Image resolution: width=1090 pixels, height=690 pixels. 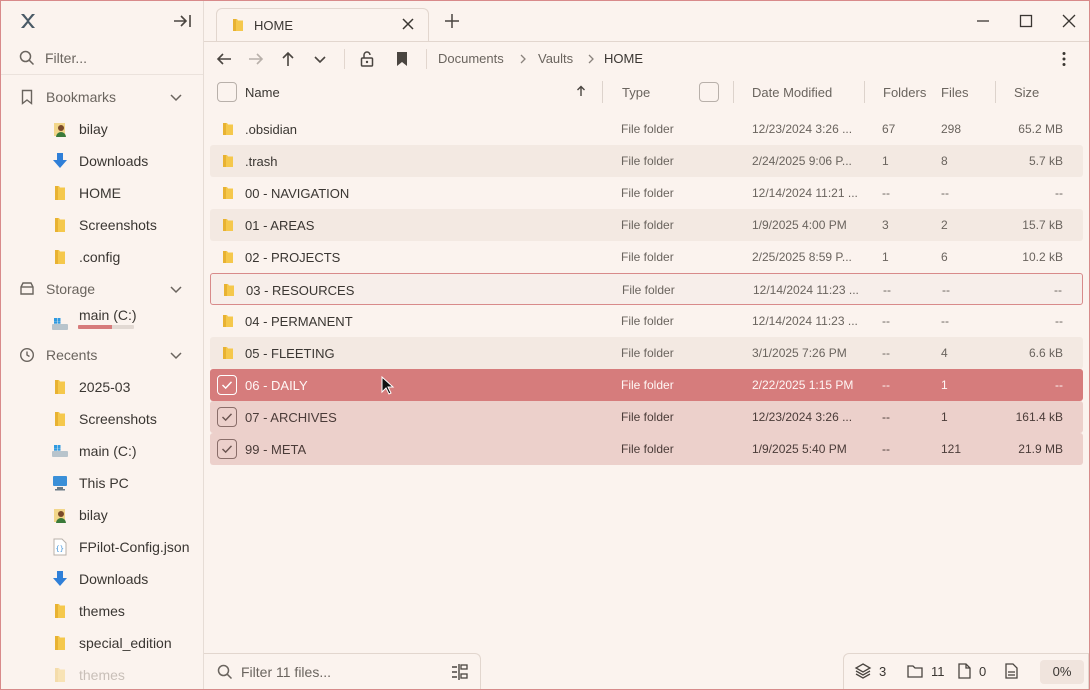 What do you see at coordinates (636, 92) in the screenshot?
I see `column-header-type: Type` at bounding box center [636, 92].